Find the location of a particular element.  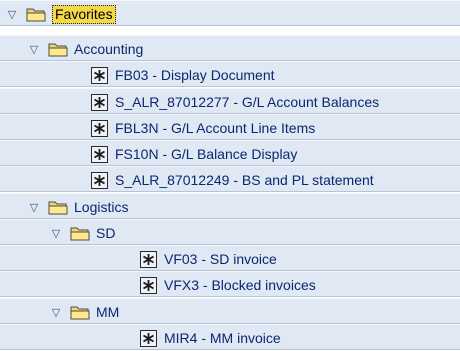

transaction-label: VFX3 - Blocked invoices is located at coordinates (240, 285).